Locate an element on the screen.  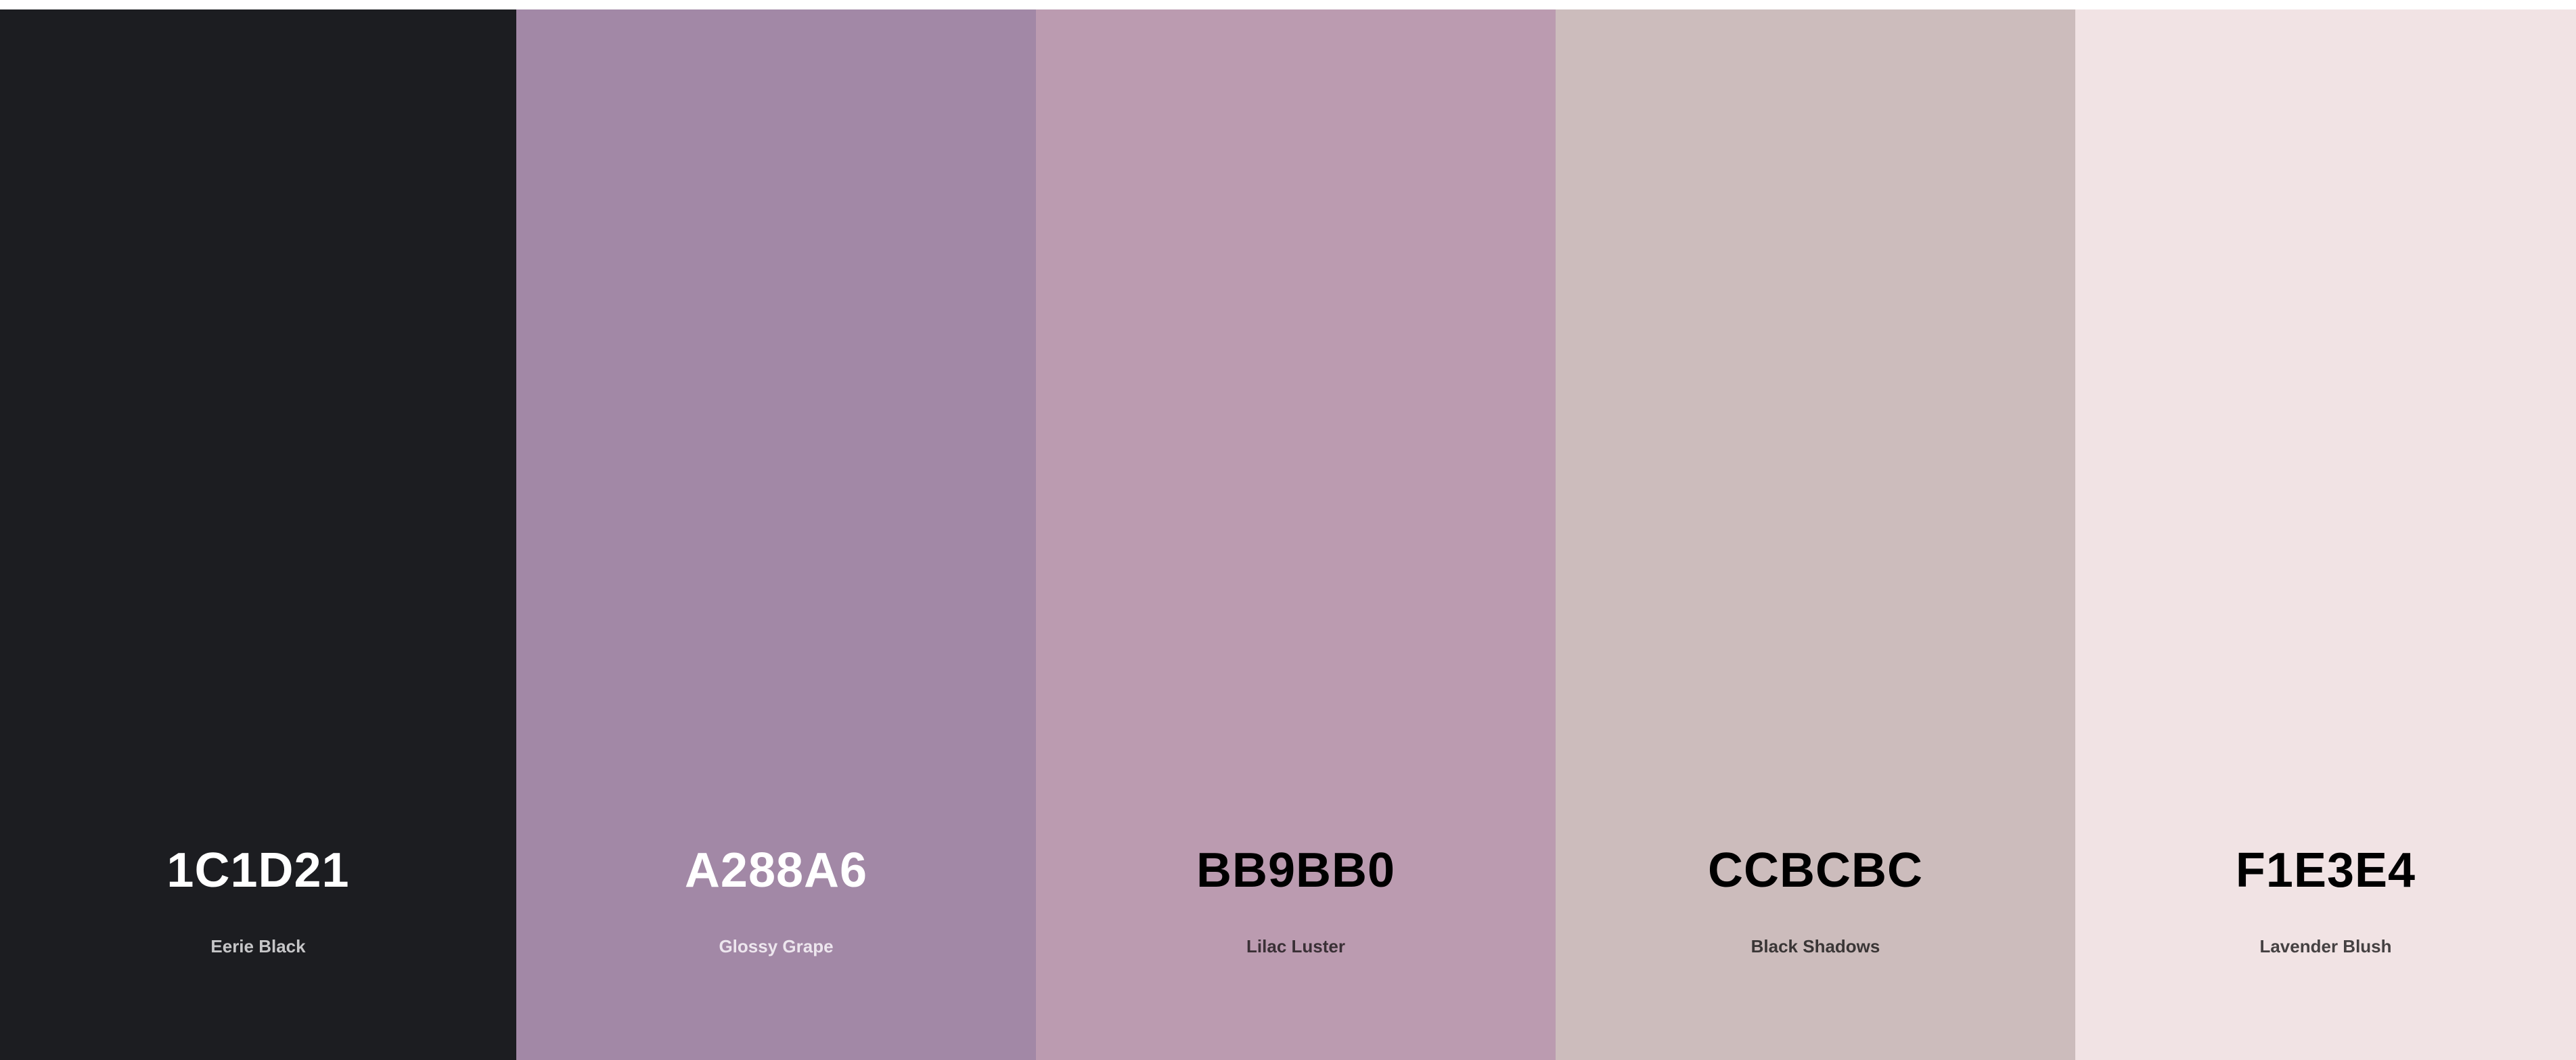
swatch-color-name: Black Shadows is located at coordinates (1815, 946).